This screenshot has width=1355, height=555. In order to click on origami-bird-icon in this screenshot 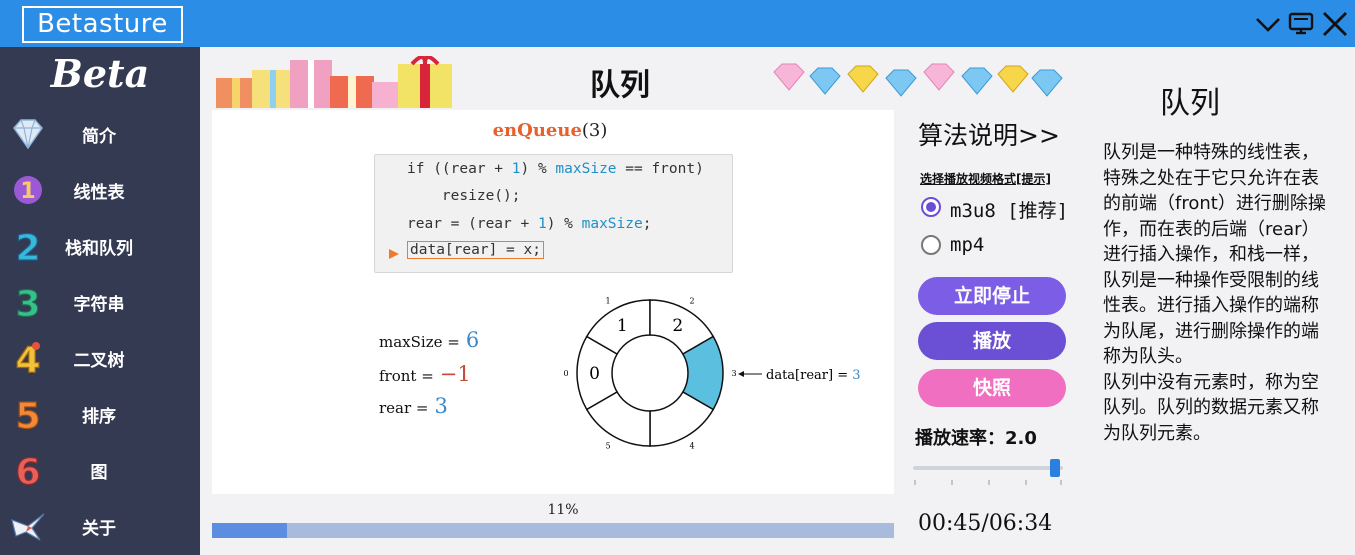, I will do `click(28, 527)`.